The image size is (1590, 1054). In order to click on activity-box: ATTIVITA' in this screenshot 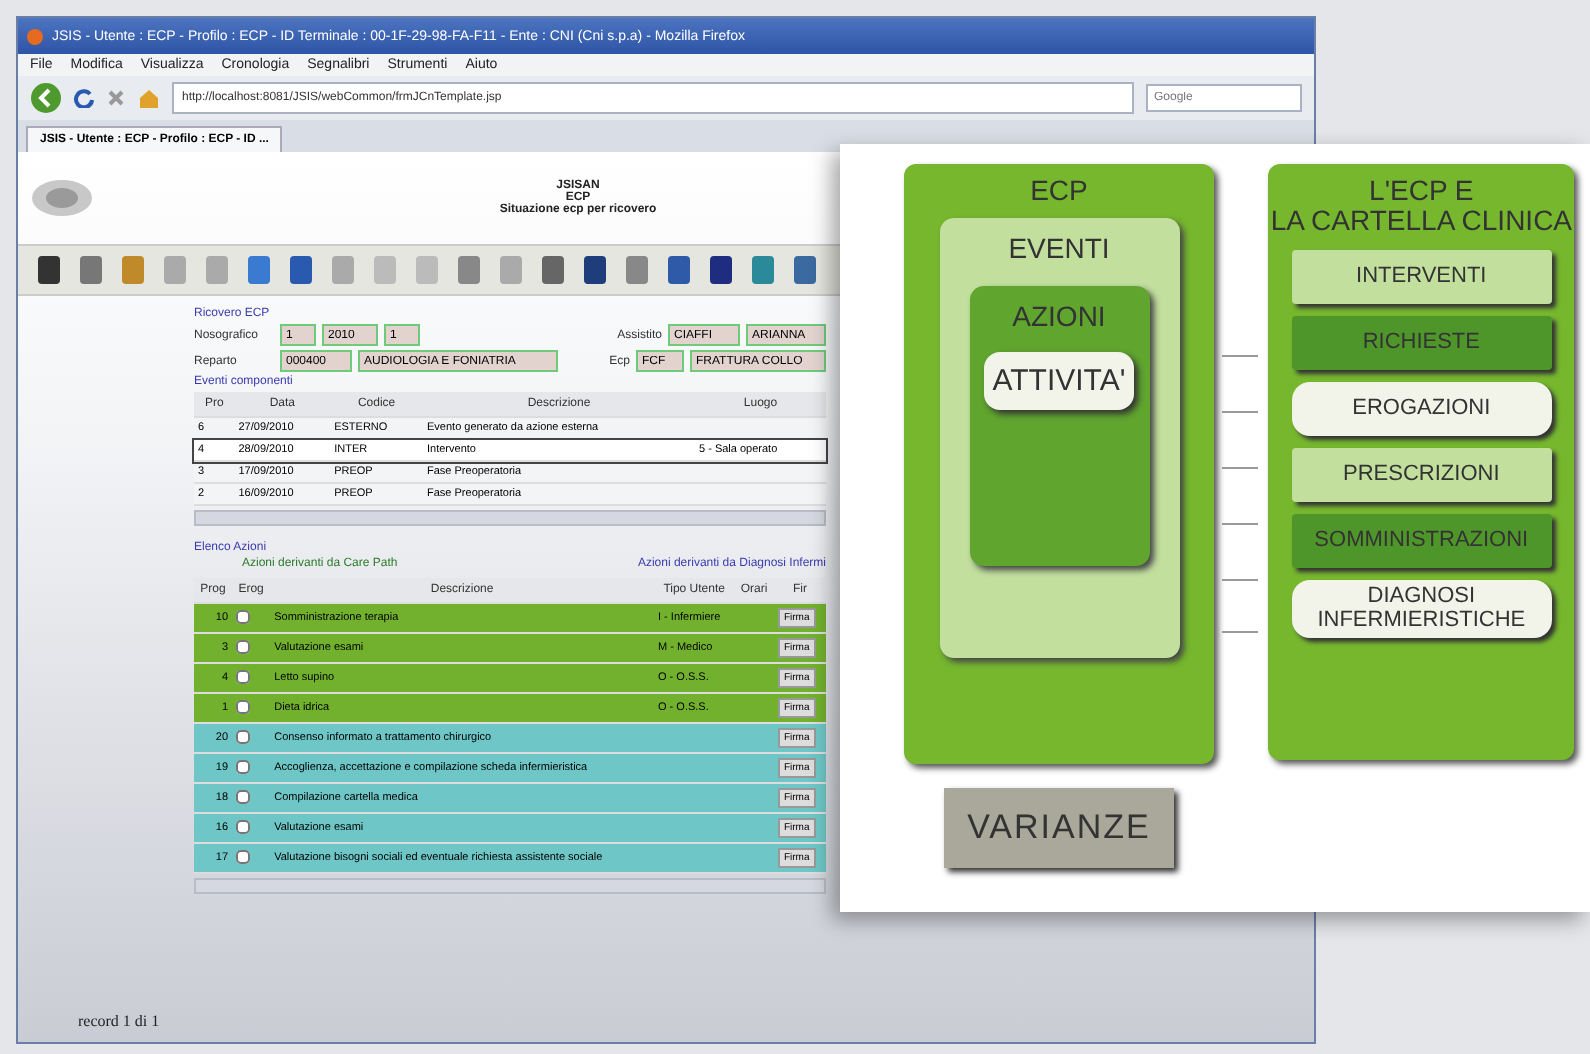, I will do `click(1059, 381)`.